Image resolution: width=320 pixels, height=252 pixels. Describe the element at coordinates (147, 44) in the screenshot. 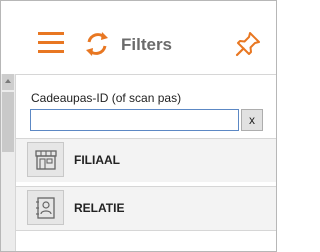

I see `panel-title: Filters` at that location.